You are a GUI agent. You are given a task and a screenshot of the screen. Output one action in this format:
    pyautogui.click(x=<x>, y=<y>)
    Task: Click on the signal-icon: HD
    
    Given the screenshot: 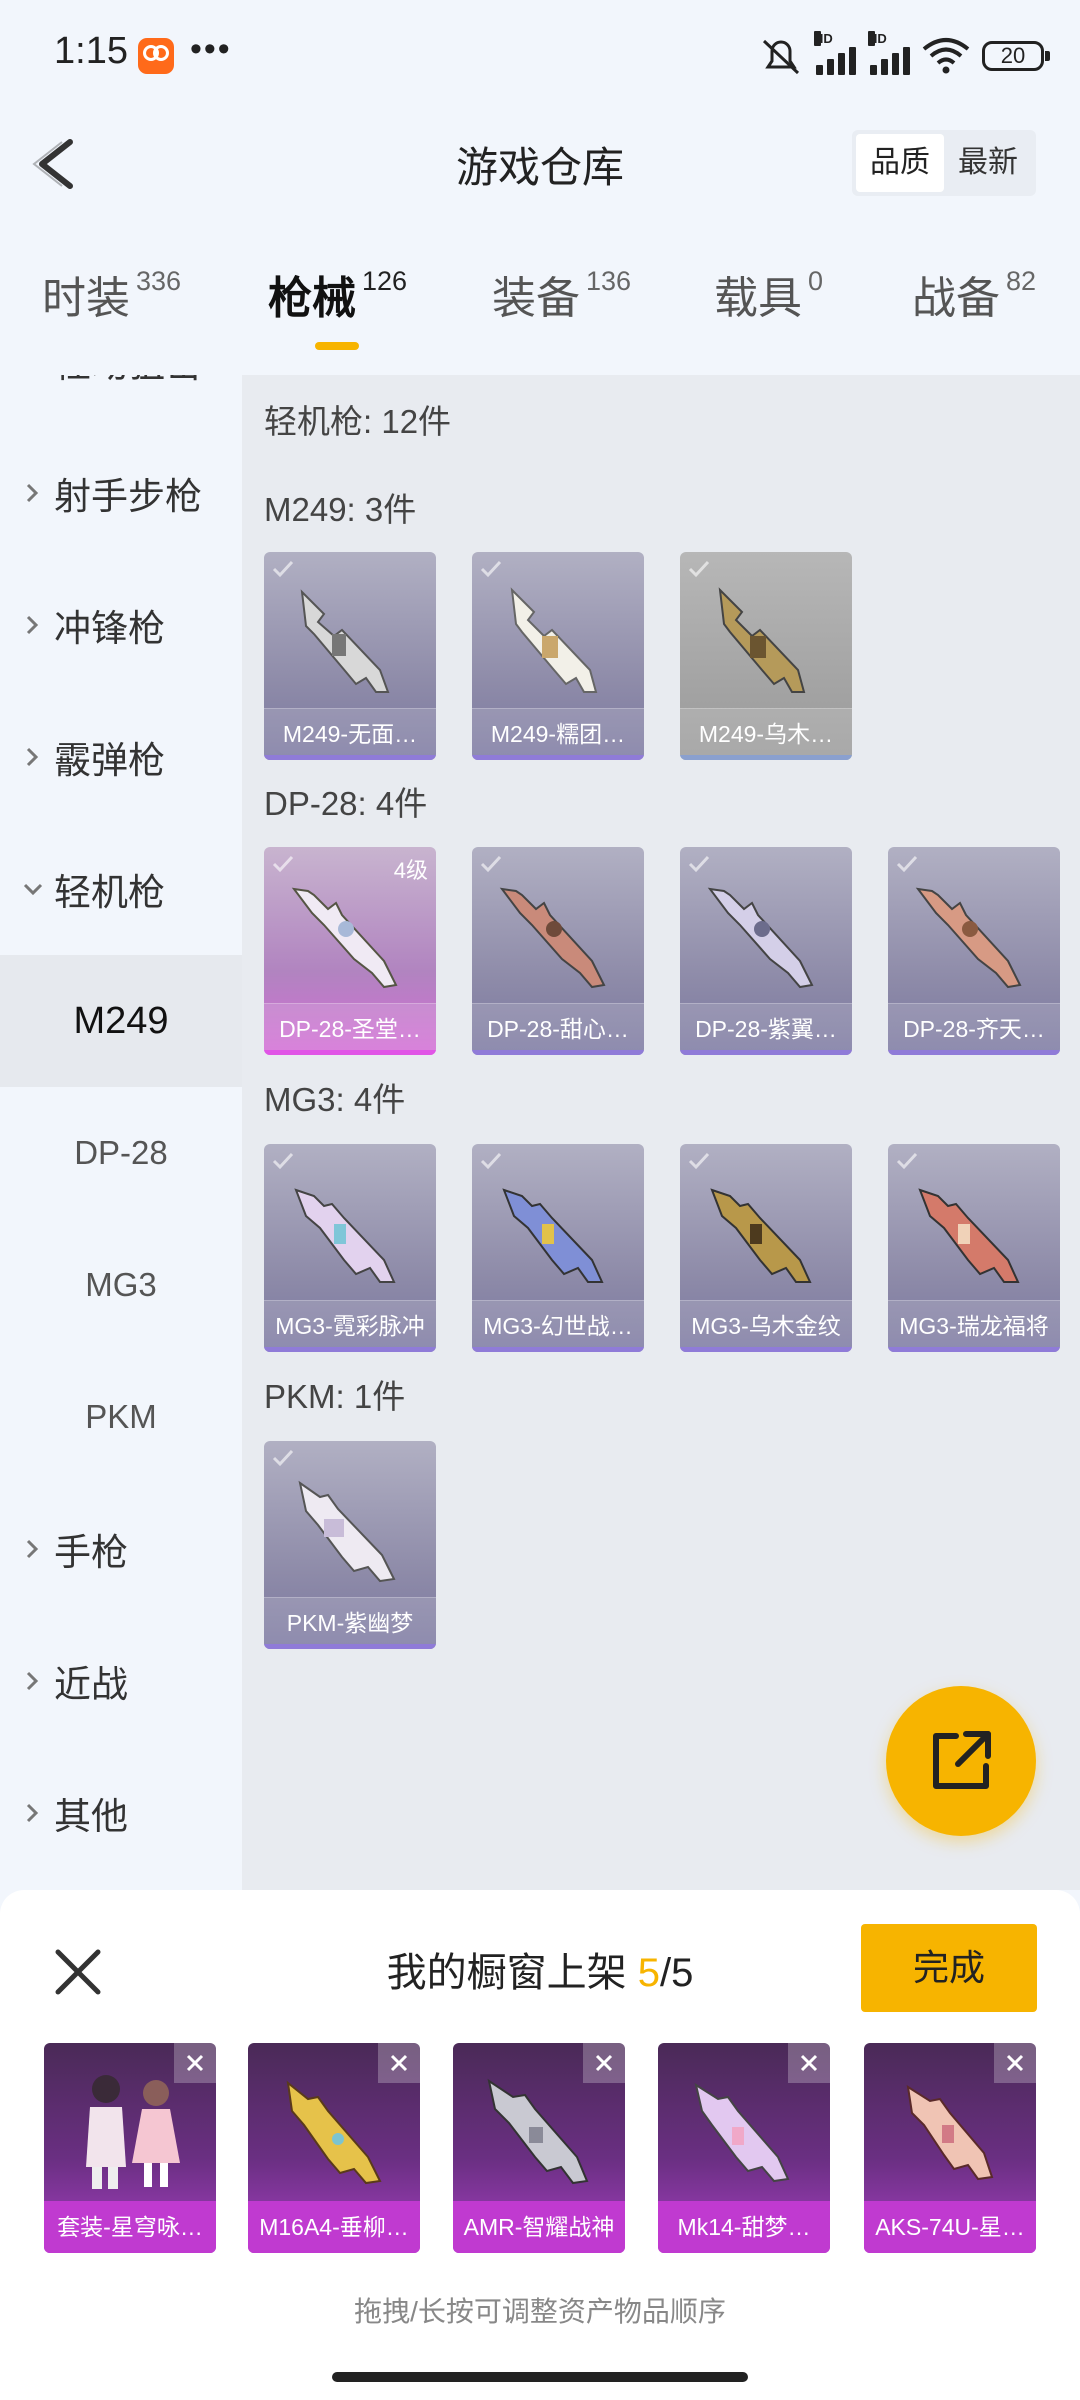 What is the action you would take?
    pyautogui.click(x=835, y=53)
    